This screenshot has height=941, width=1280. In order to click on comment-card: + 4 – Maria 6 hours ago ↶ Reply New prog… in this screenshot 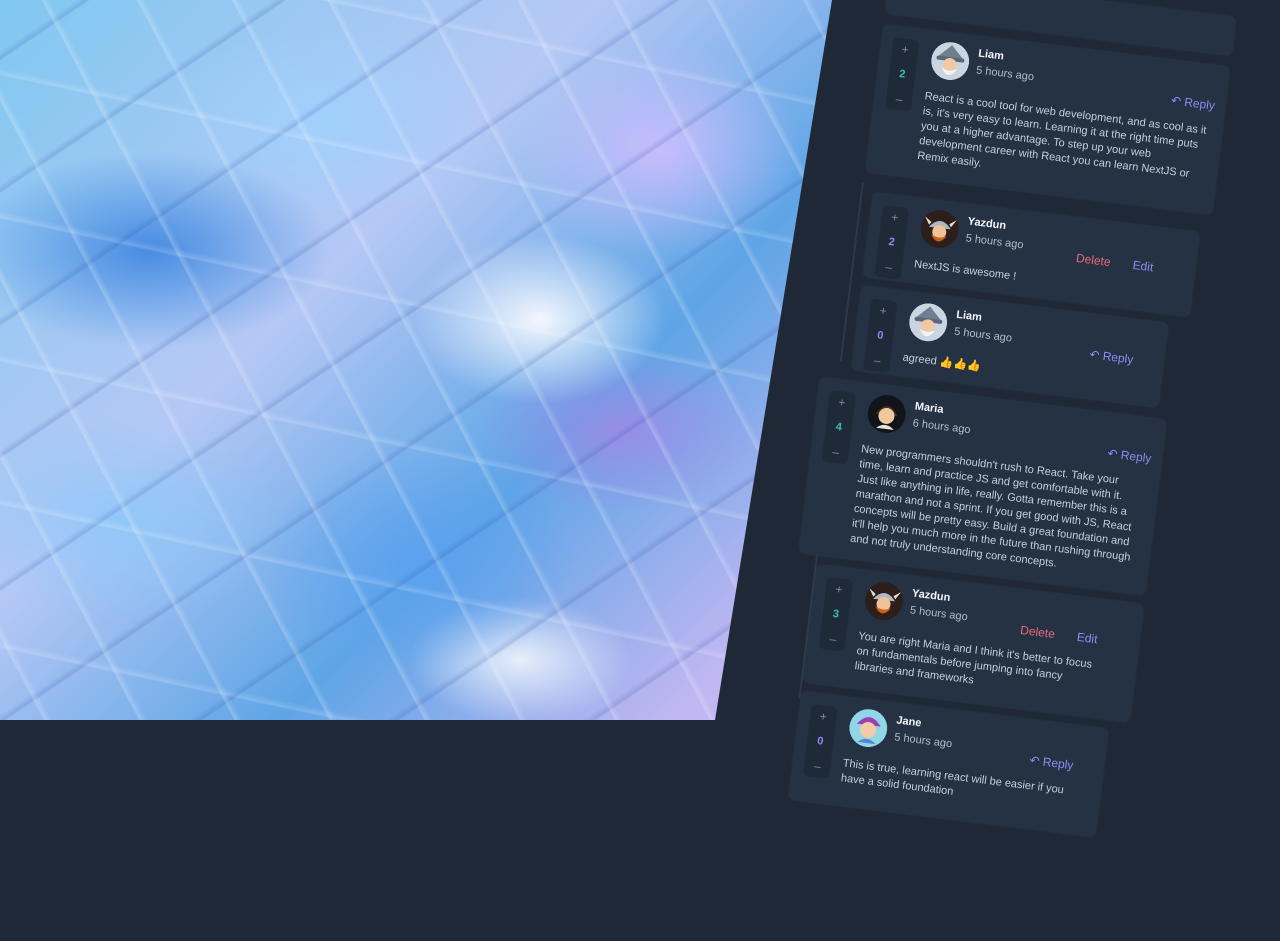, I will do `click(983, 486)`.